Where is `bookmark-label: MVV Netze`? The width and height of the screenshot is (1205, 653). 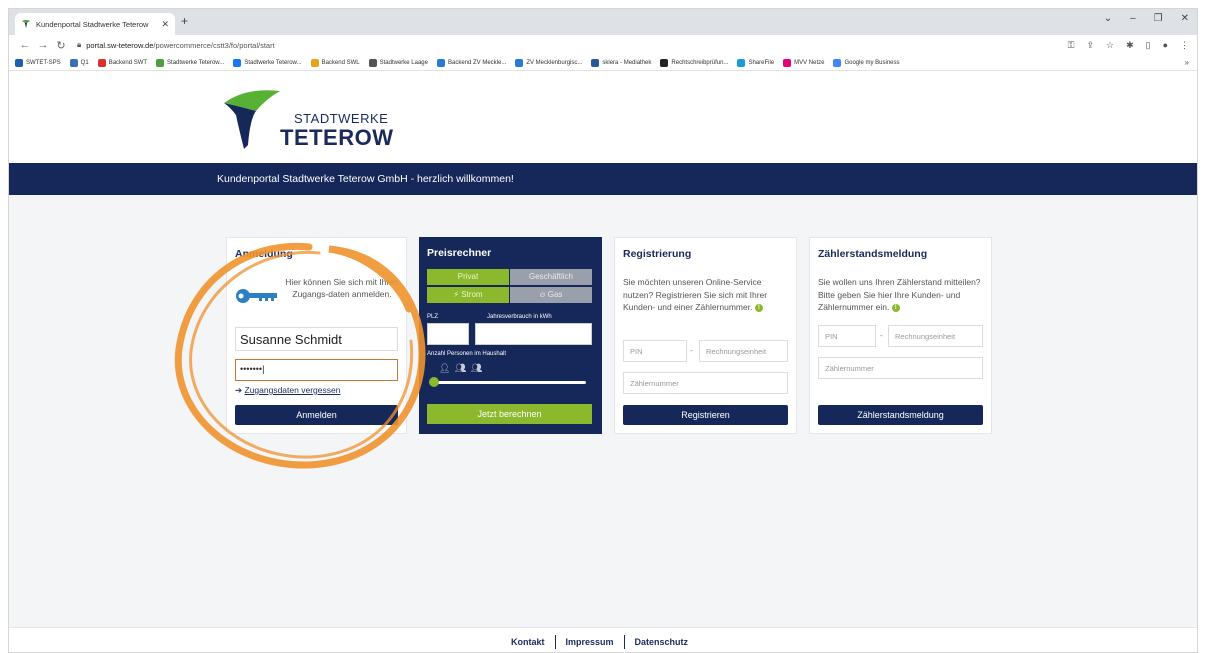 bookmark-label: MVV Netze is located at coordinates (809, 62).